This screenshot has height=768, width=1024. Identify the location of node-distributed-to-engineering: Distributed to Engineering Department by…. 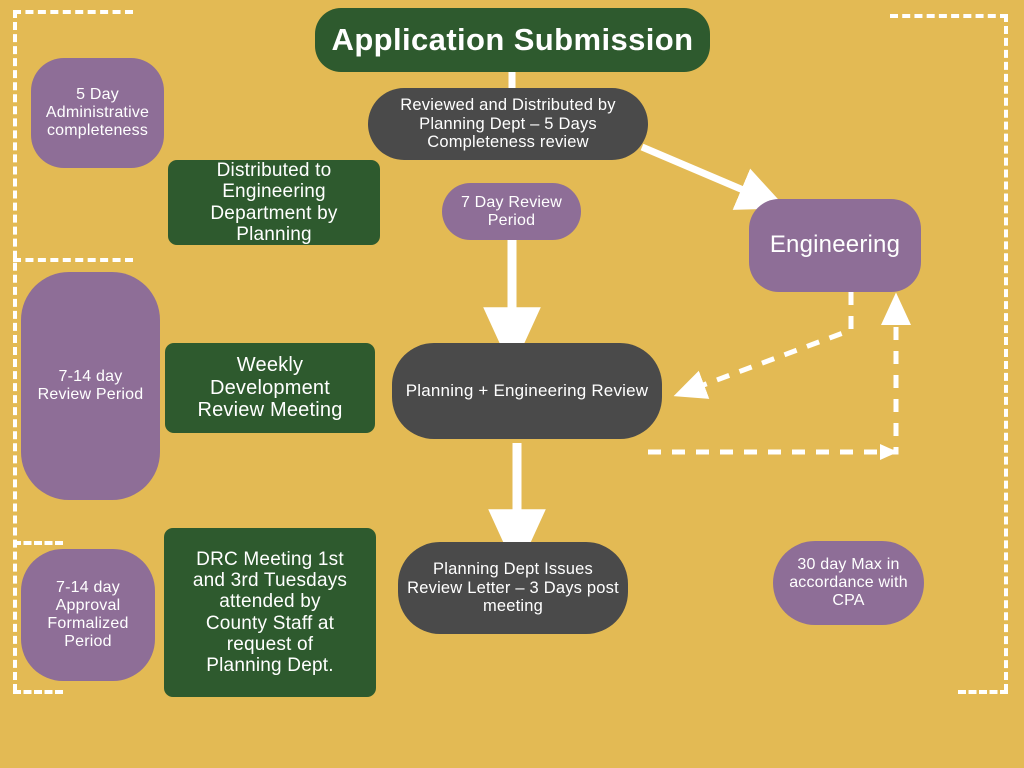
(274, 202).